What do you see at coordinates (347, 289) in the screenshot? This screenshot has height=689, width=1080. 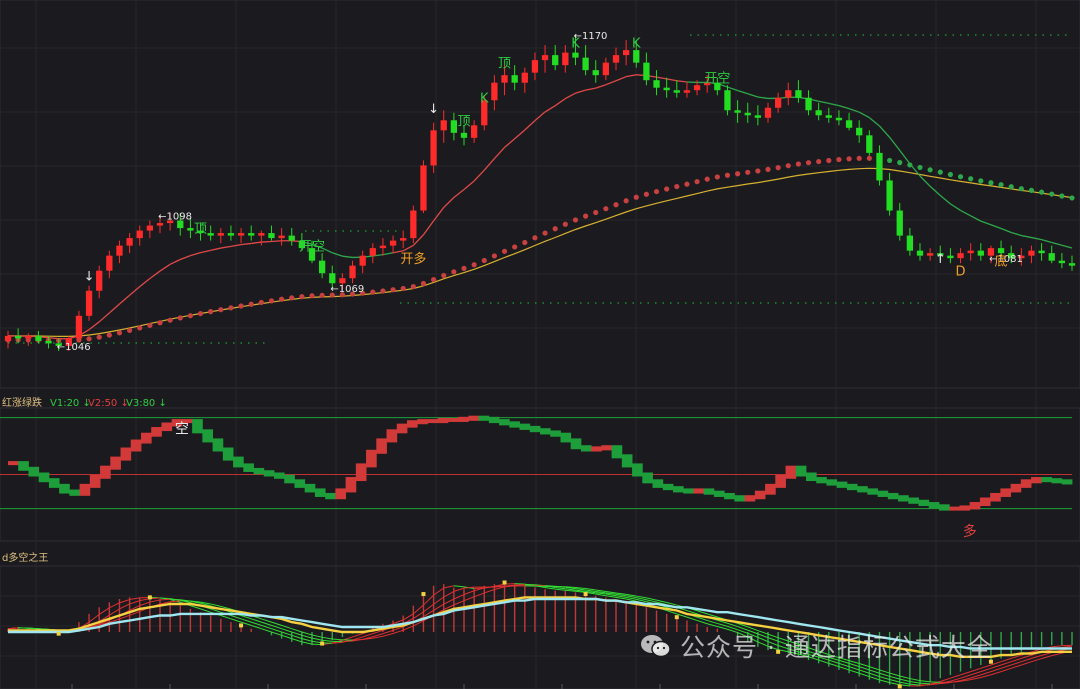 I see `price-label: ←1069` at bounding box center [347, 289].